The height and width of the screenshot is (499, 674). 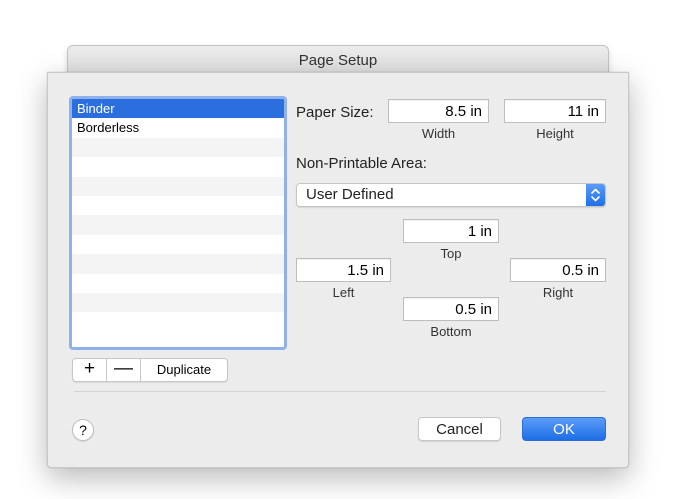 What do you see at coordinates (90, 370) in the screenshot?
I see `add-button: +` at bounding box center [90, 370].